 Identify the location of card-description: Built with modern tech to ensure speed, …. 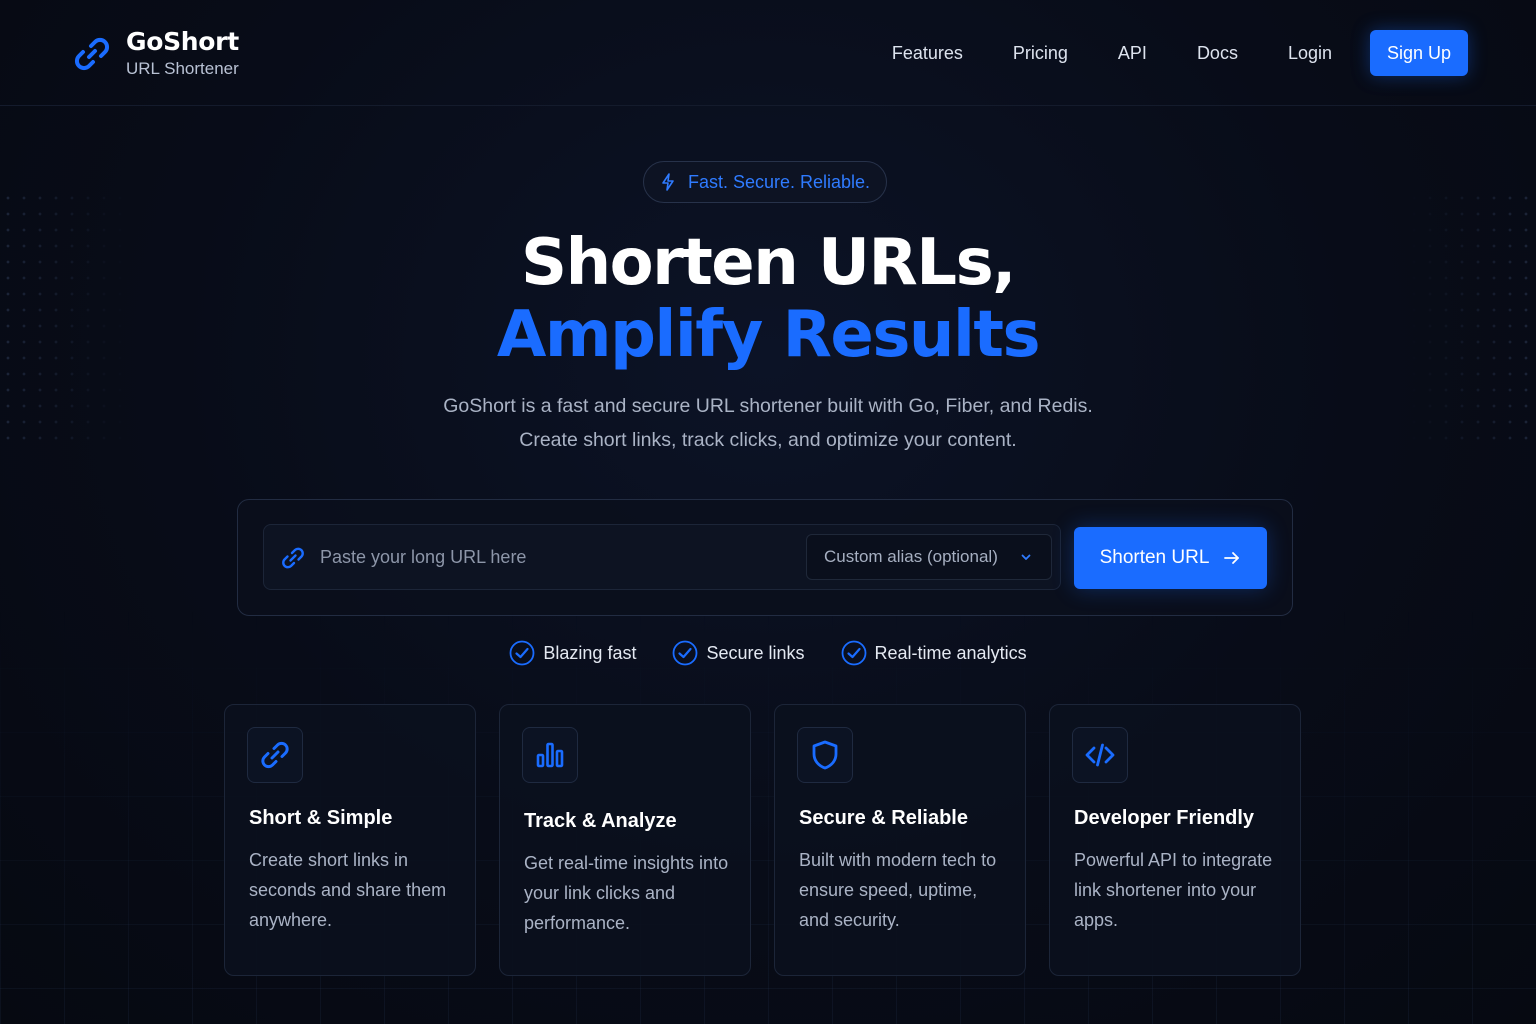
(898, 890).